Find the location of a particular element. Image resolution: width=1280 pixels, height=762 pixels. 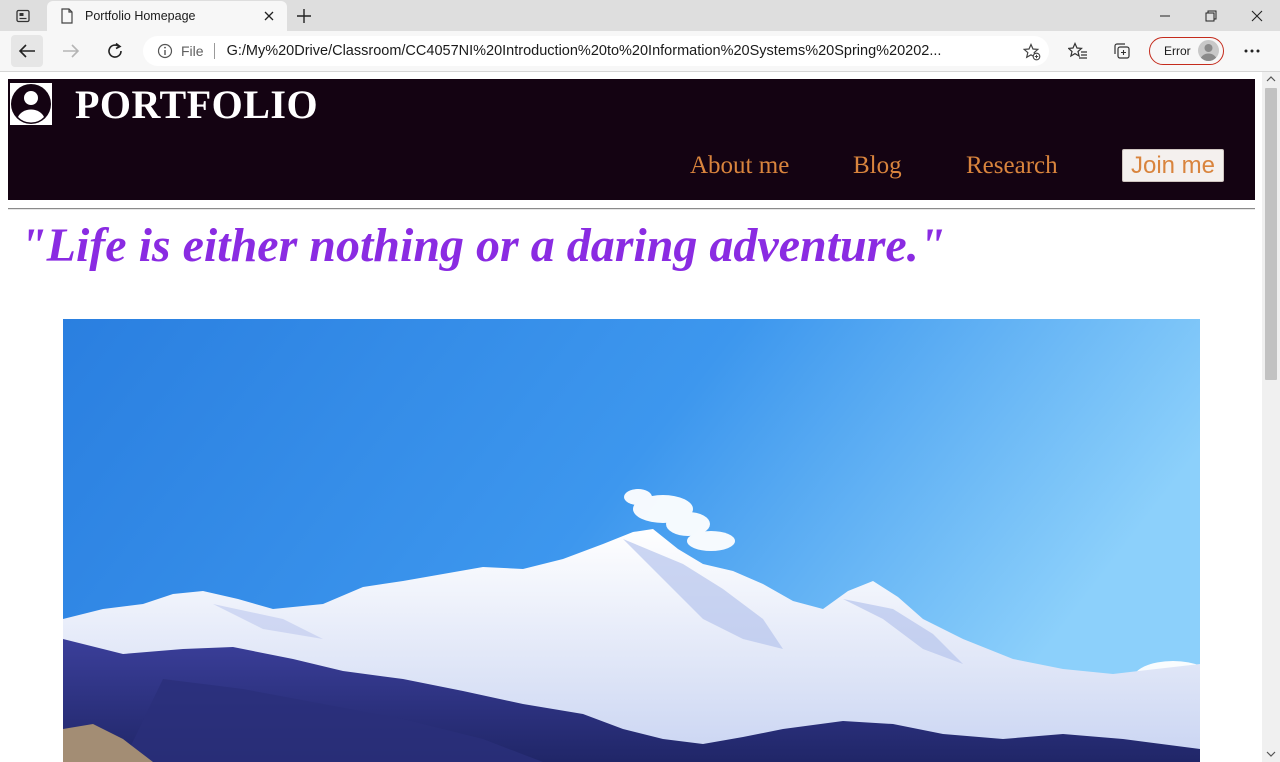

nav-research: Research is located at coordinates (1012, 166).